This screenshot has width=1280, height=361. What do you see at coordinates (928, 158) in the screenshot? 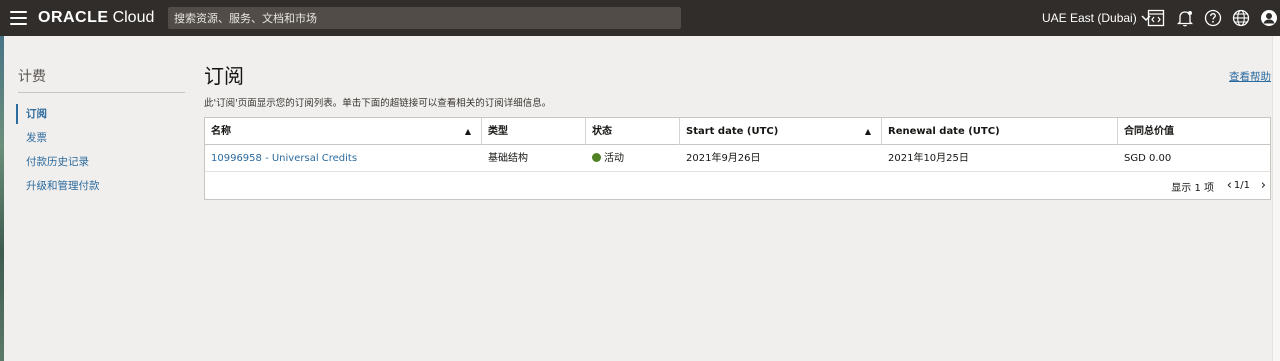
I see `cell-renewal-date: 2021年10月25日` at bounding box center [928, 158].